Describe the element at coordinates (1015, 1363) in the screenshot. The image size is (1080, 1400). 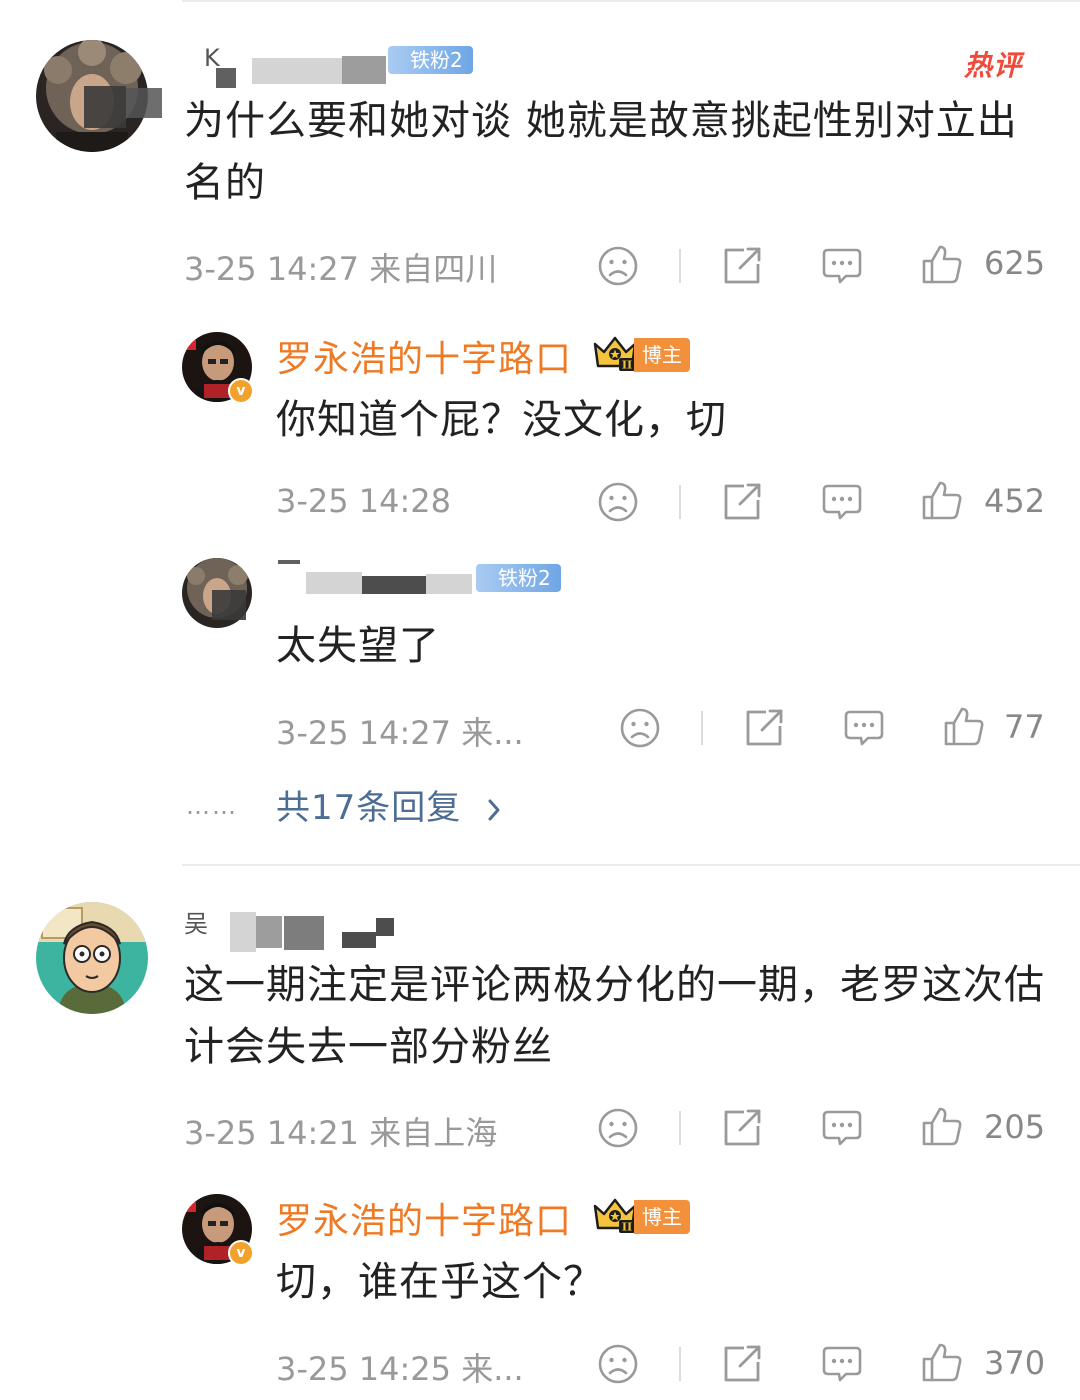
I see `like-count: 370` at that location.